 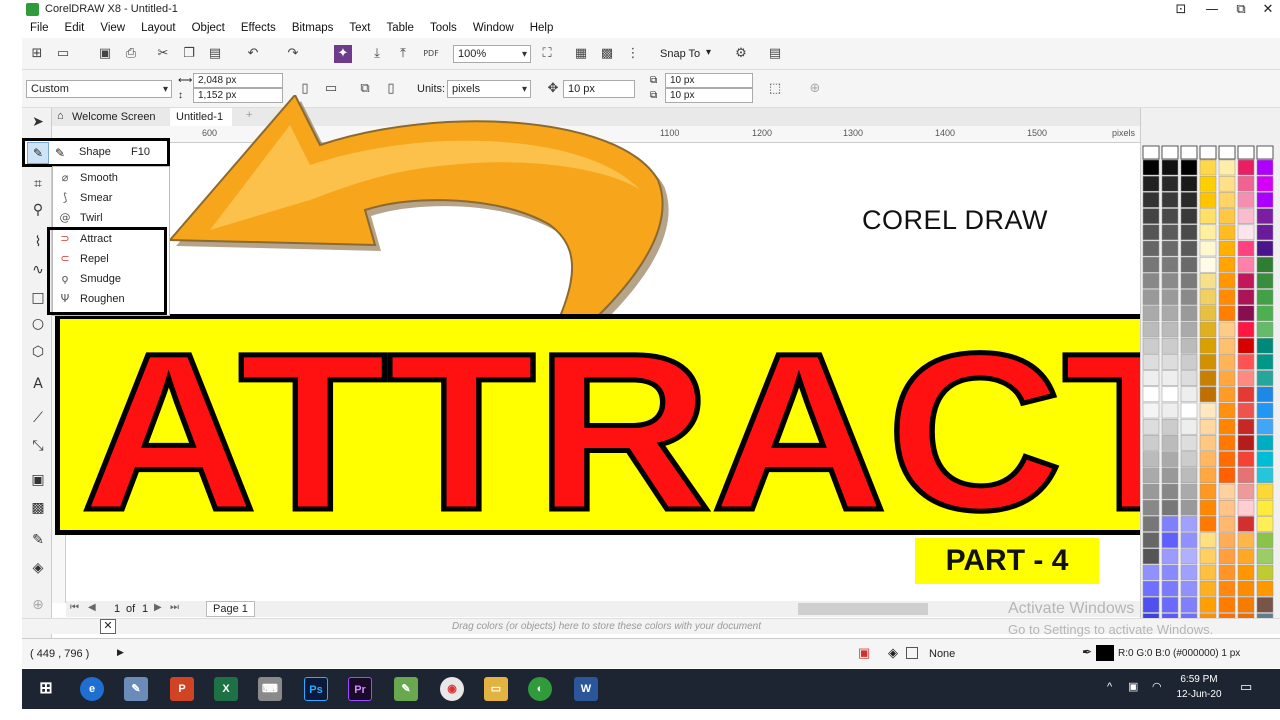 I want to click on minimize-button: —, so click(x=1212, y=9).